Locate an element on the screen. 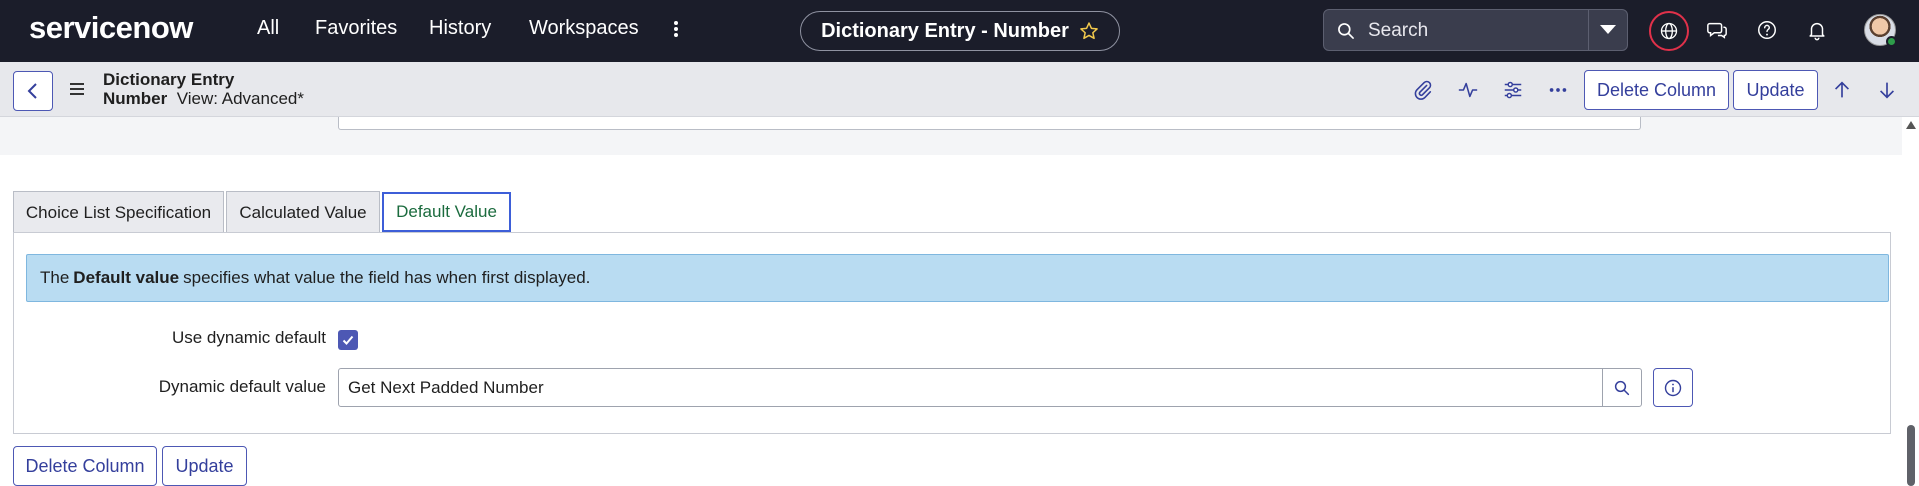 This screenshot has height=486, width=1919. back-button is located at coordinates (33, 91).